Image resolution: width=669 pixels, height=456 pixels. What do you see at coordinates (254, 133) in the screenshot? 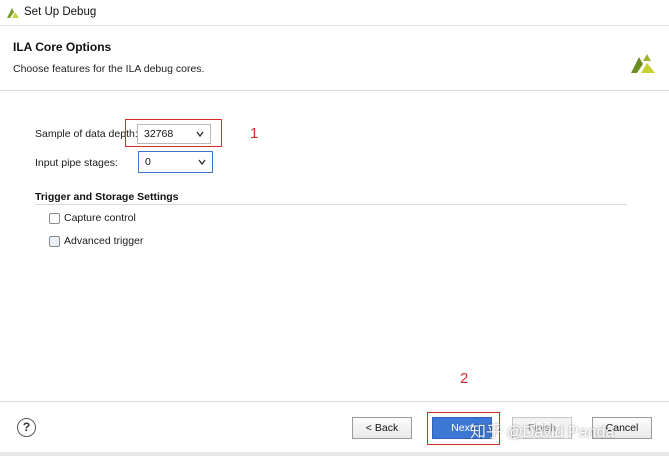
I see `annotation-number-1: 1` at bounding box center [254, 133].